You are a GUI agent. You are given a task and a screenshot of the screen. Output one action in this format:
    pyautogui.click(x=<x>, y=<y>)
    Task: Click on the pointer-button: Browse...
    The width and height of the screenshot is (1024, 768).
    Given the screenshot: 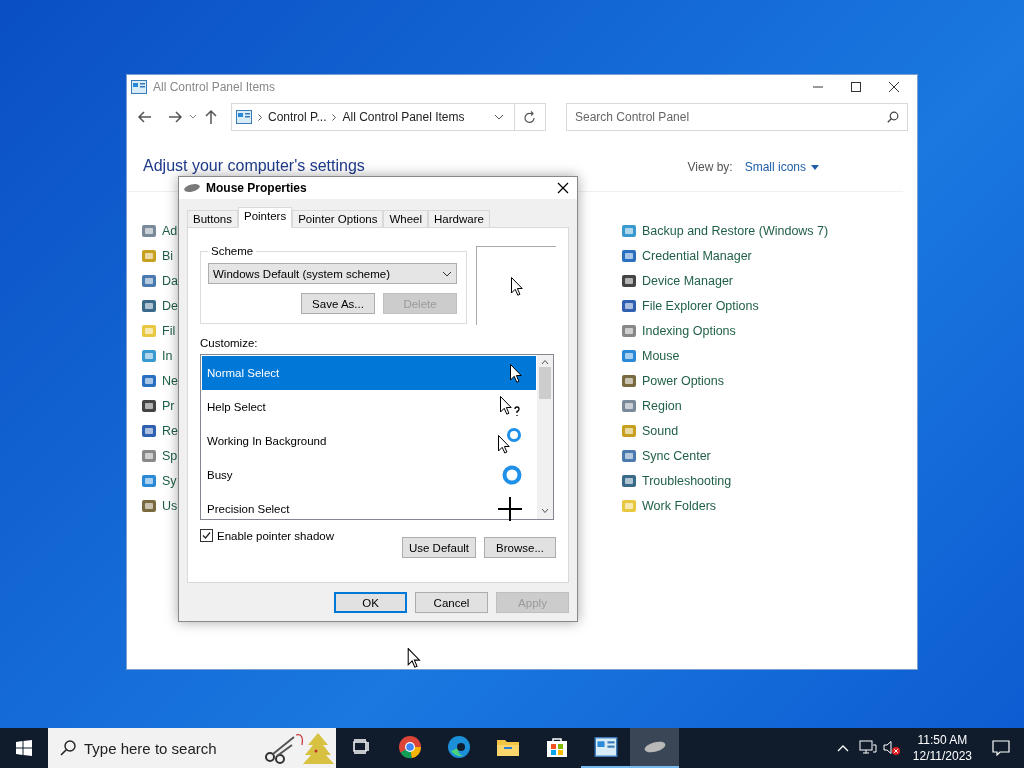 What is the action you would take?
    pyautogui.click(x=520, y=547)
    